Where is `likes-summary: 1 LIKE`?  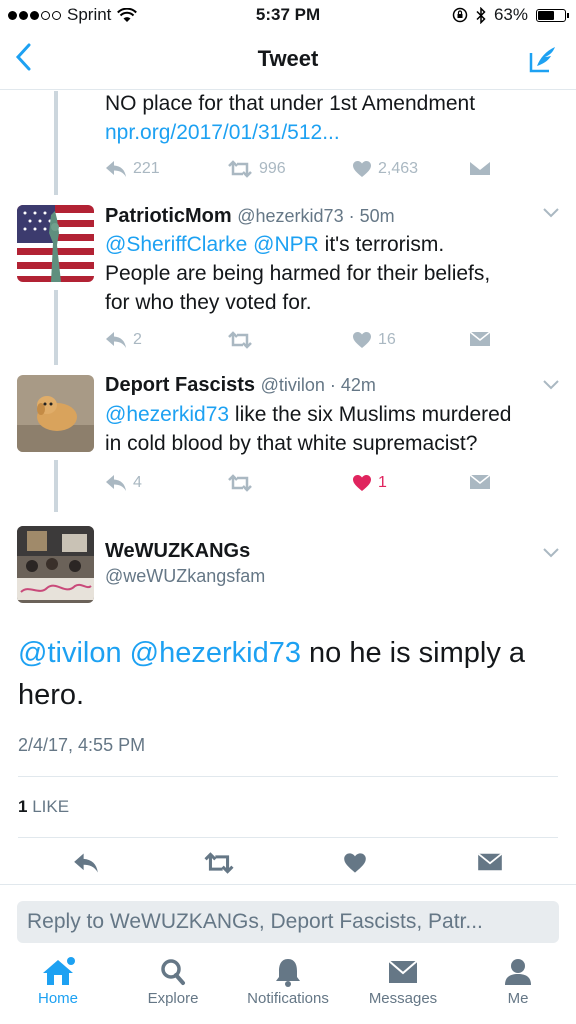
likes-summary: 1 LIKE is located at coordinates (43, 807).